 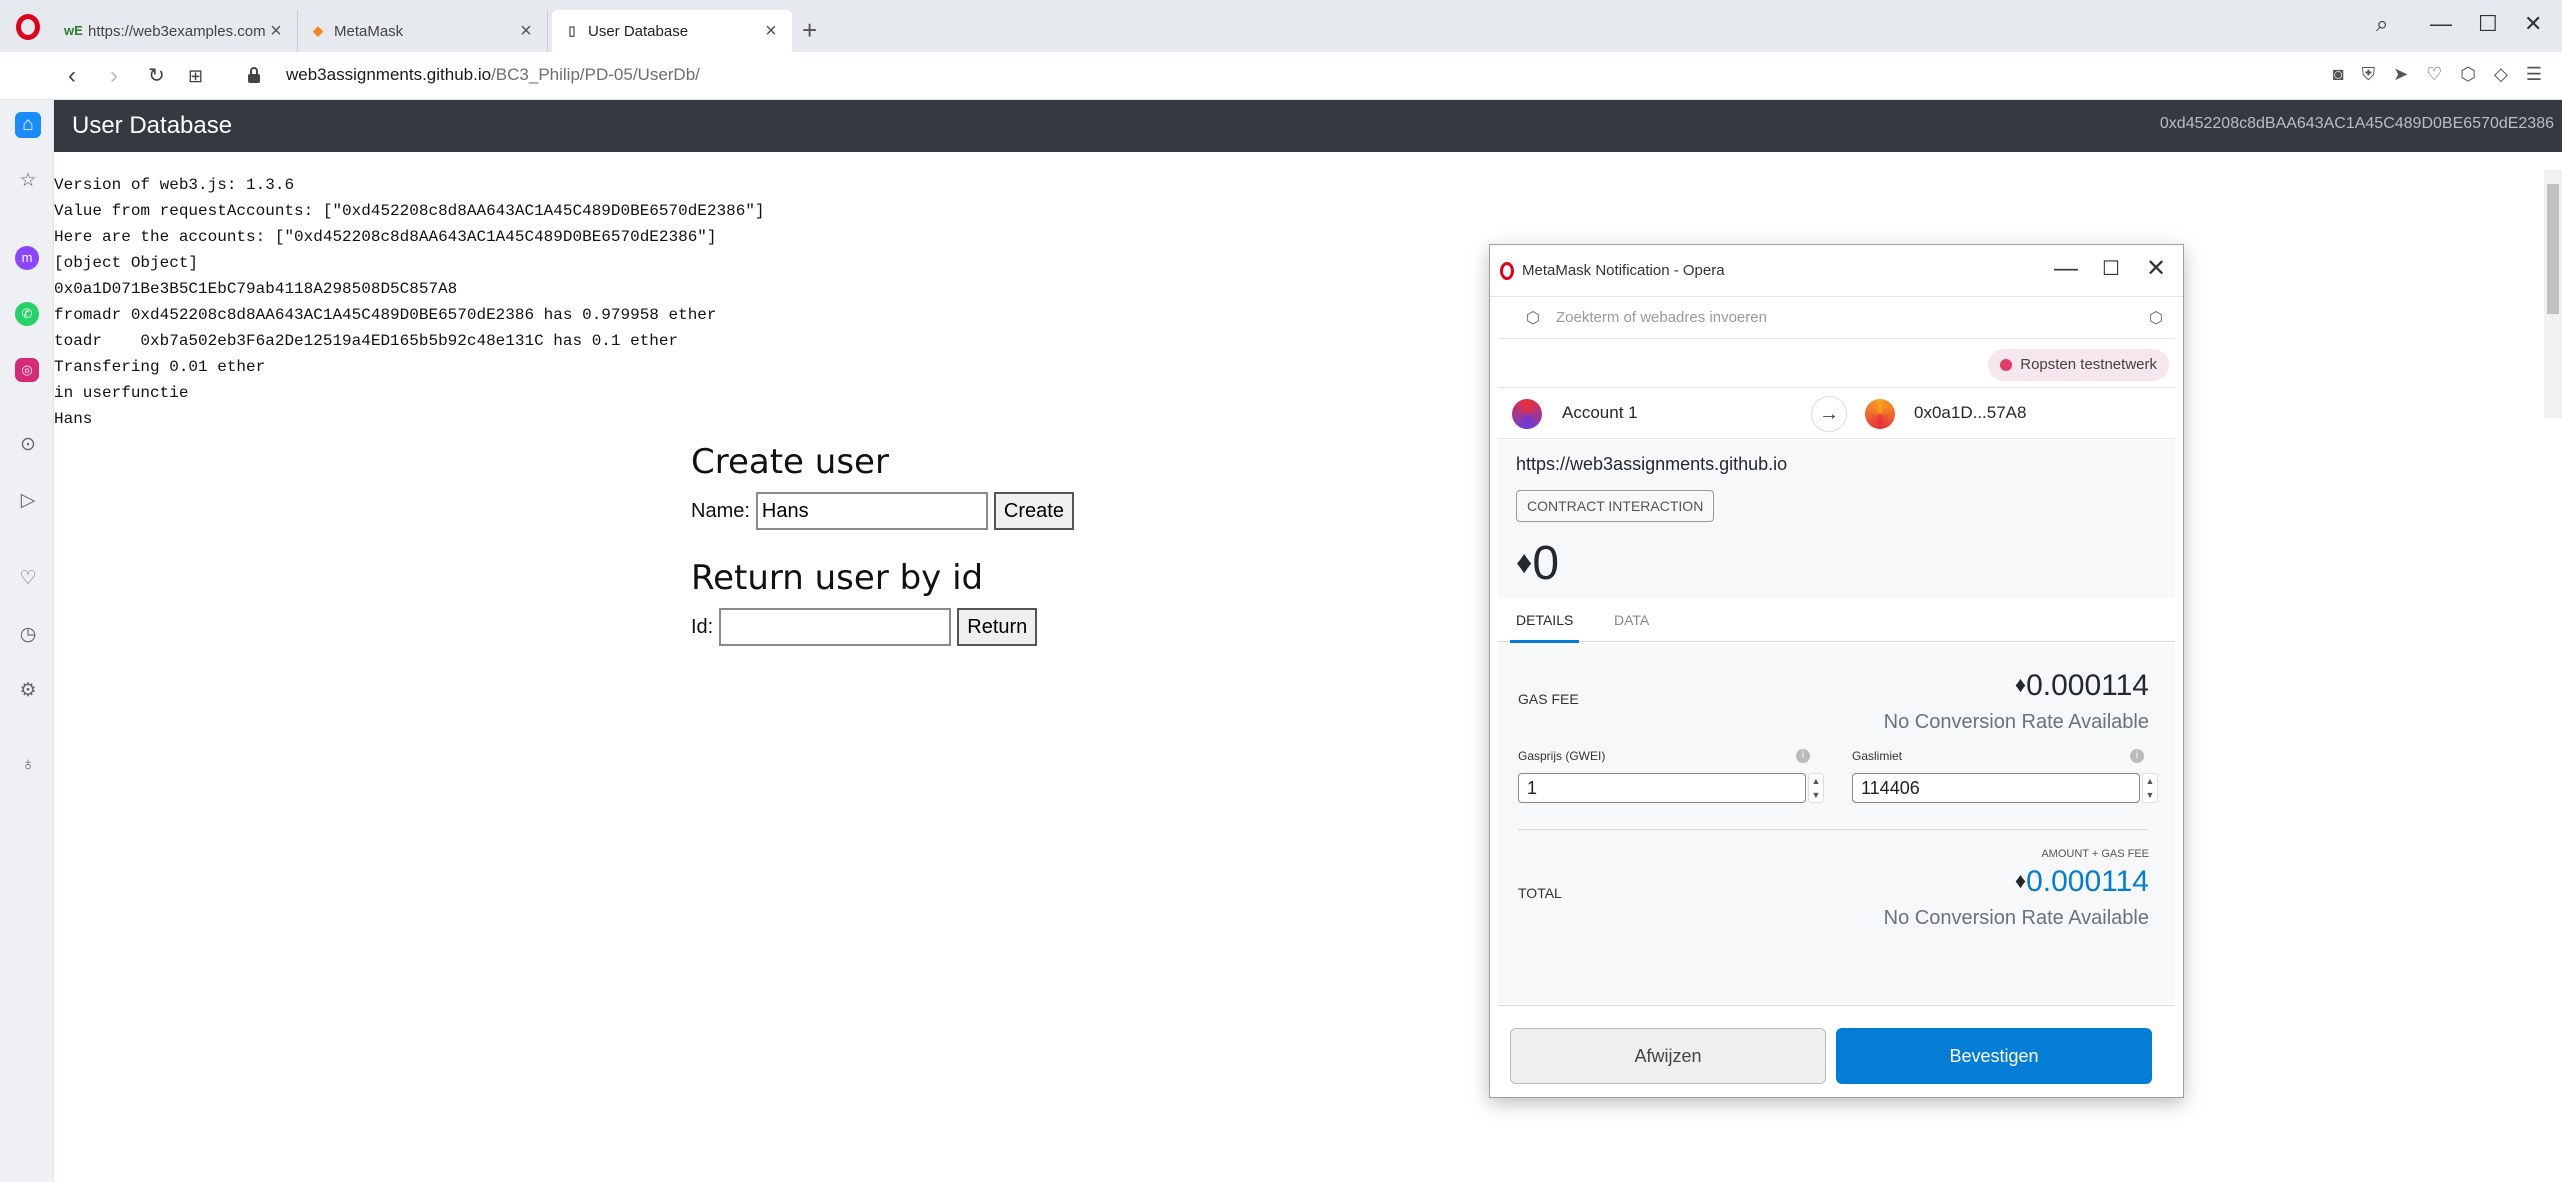 I want to click on create-button: Create, so click(x=1033, y=511).